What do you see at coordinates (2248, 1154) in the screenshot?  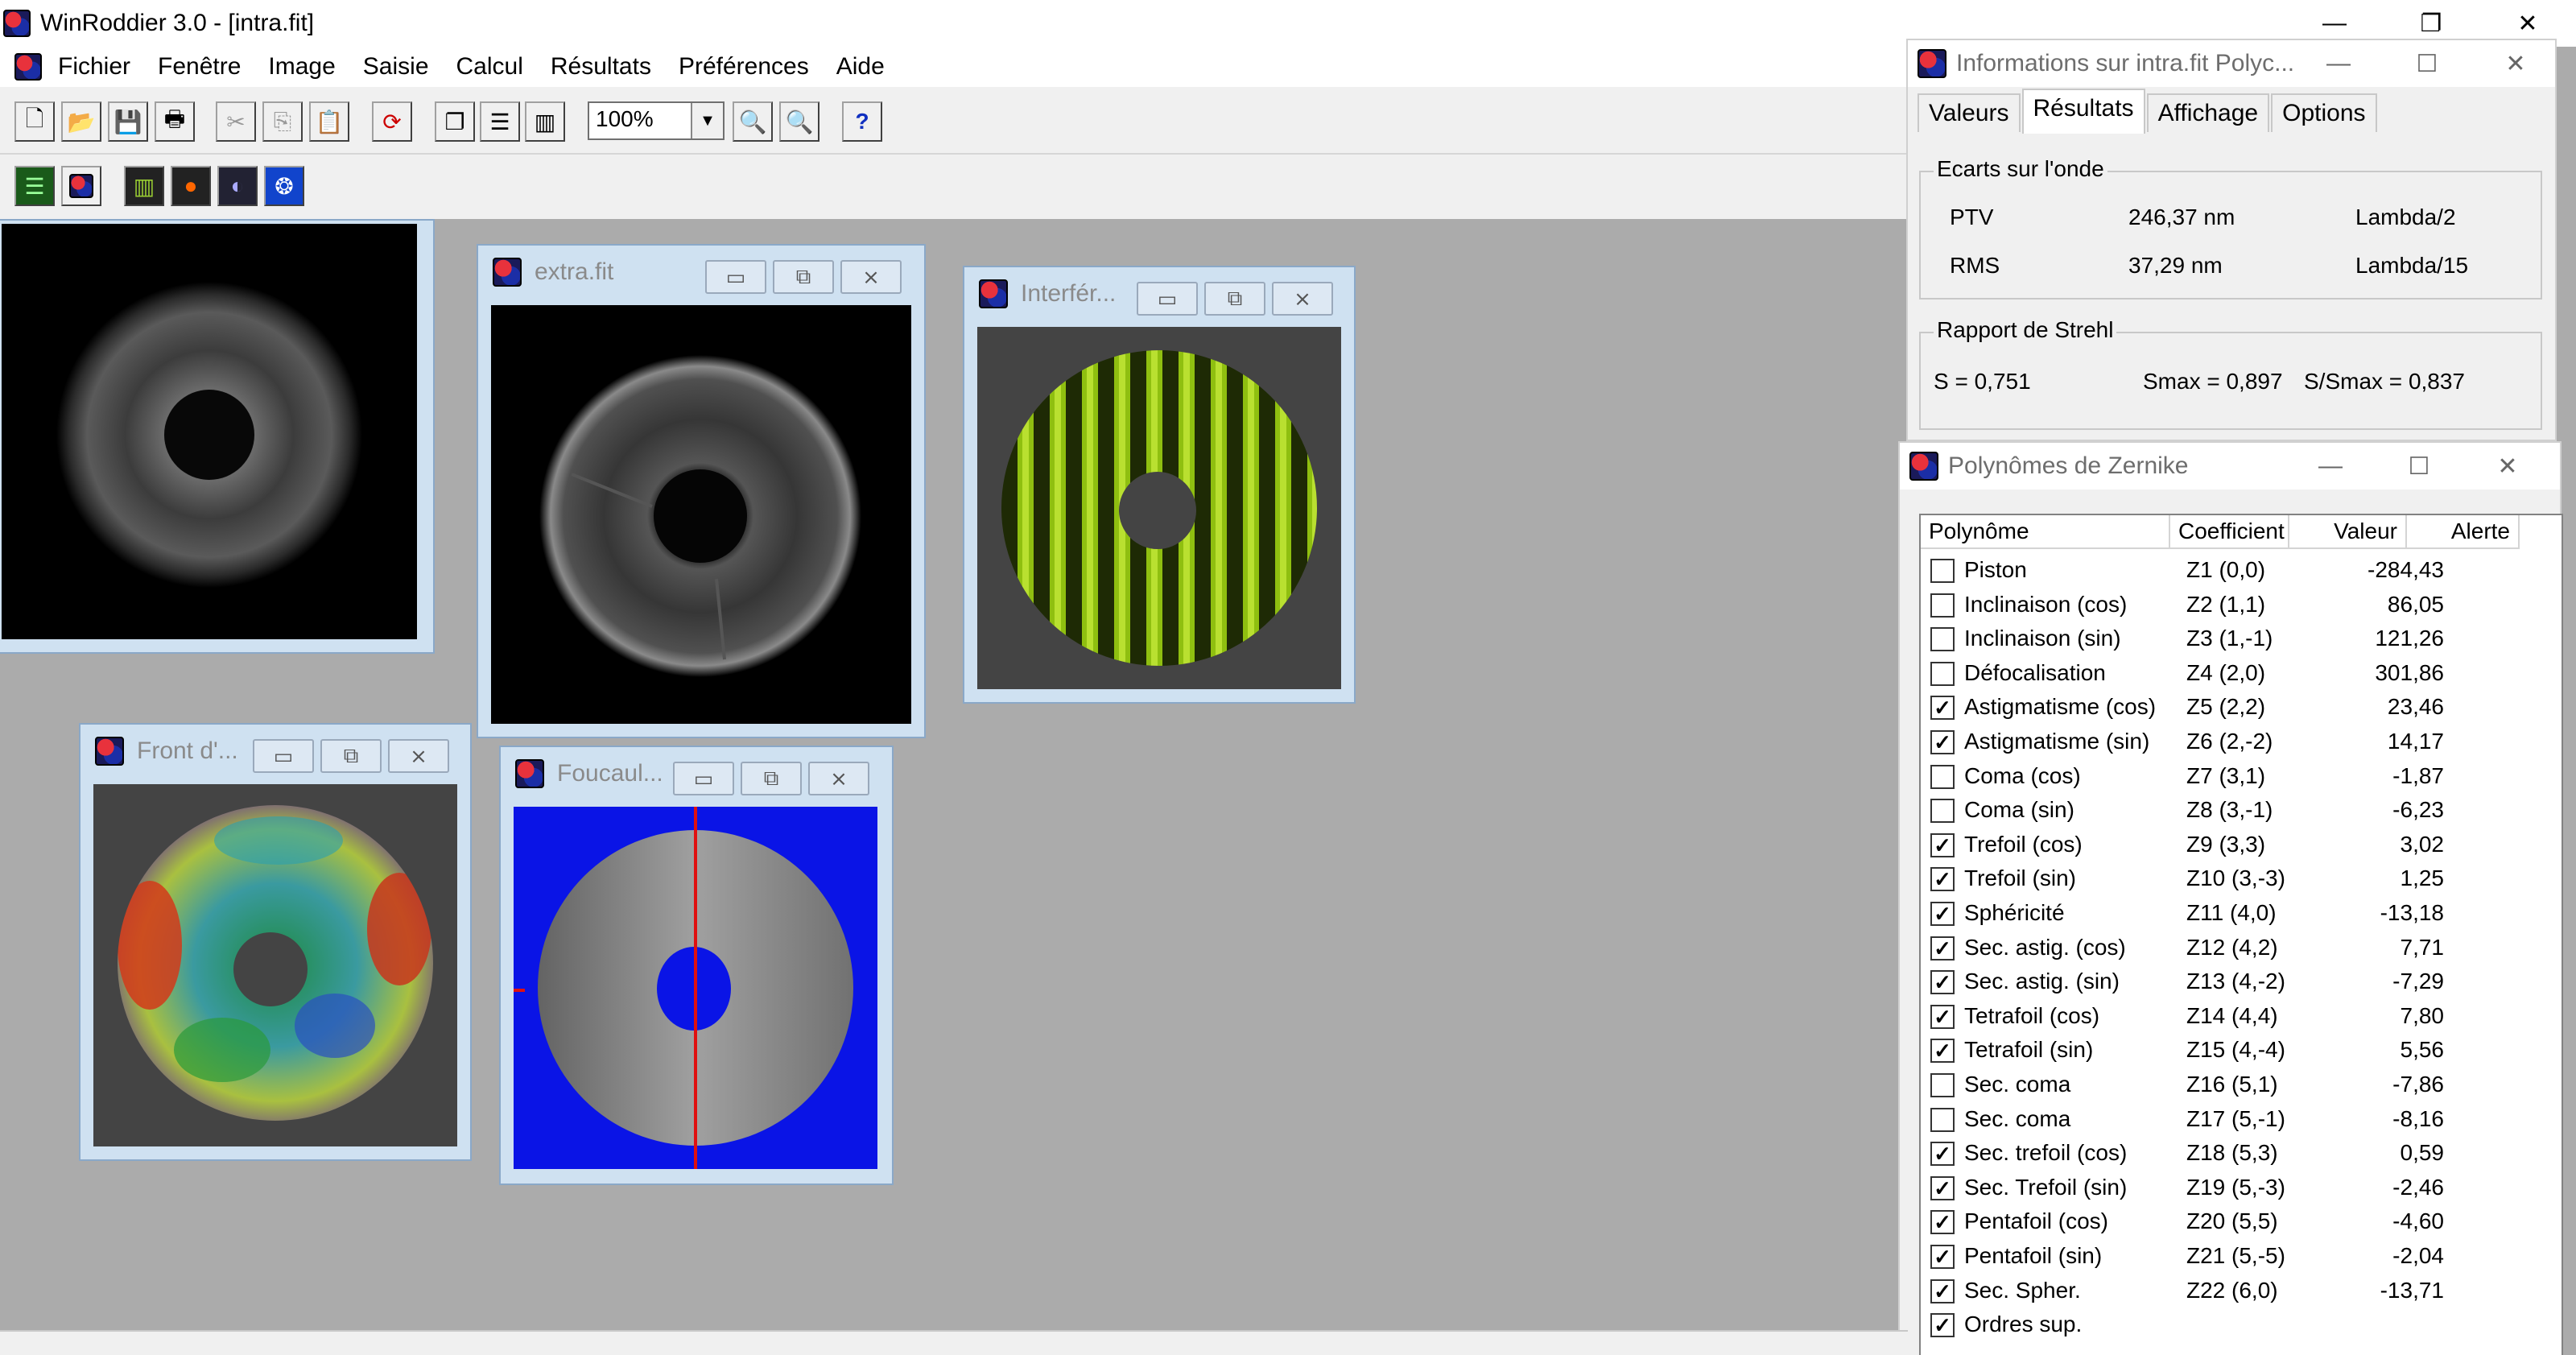 I see `table-row: ✓ Sec. trefoil (cos) Z18 (5,3) 0,59` at bounding box center [2248, 1154].